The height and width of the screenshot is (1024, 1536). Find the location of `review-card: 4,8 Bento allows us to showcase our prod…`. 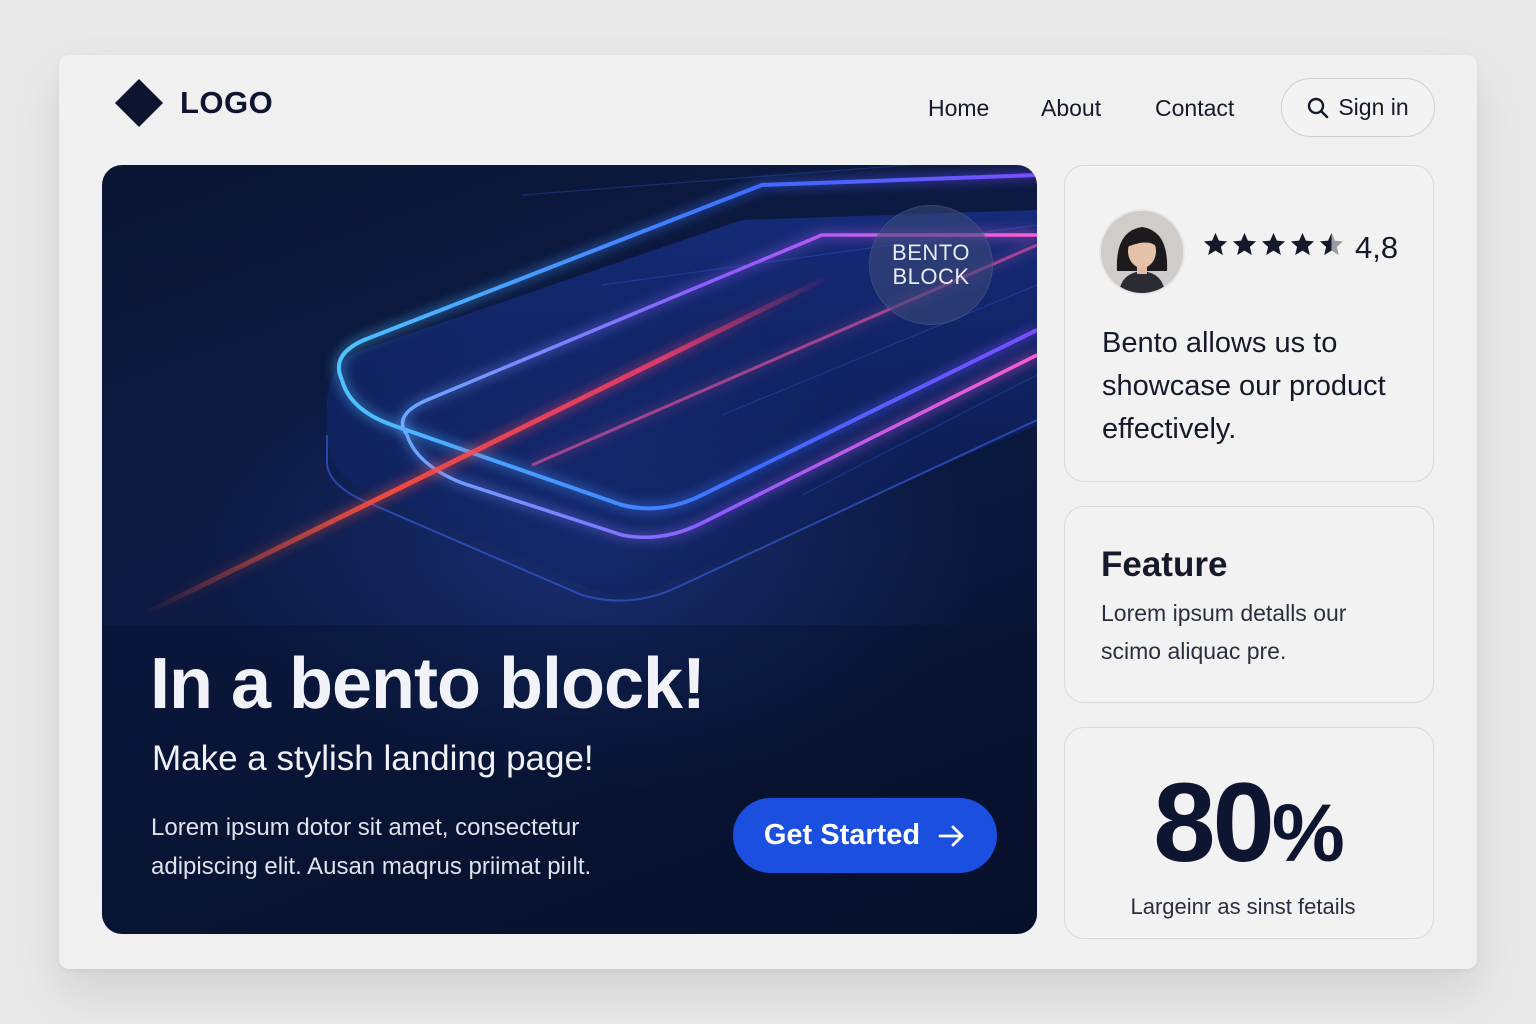

review-card: 4,8 Bento allows us to showcase our prod… is located at coordinates (1249, 323).